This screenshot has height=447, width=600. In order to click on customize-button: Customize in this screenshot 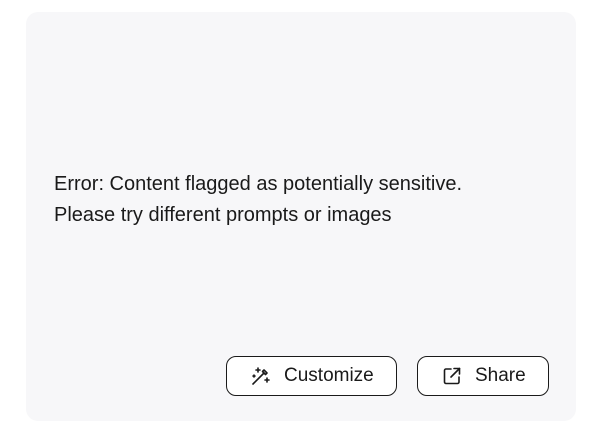, I will do `click(311, 376)`.